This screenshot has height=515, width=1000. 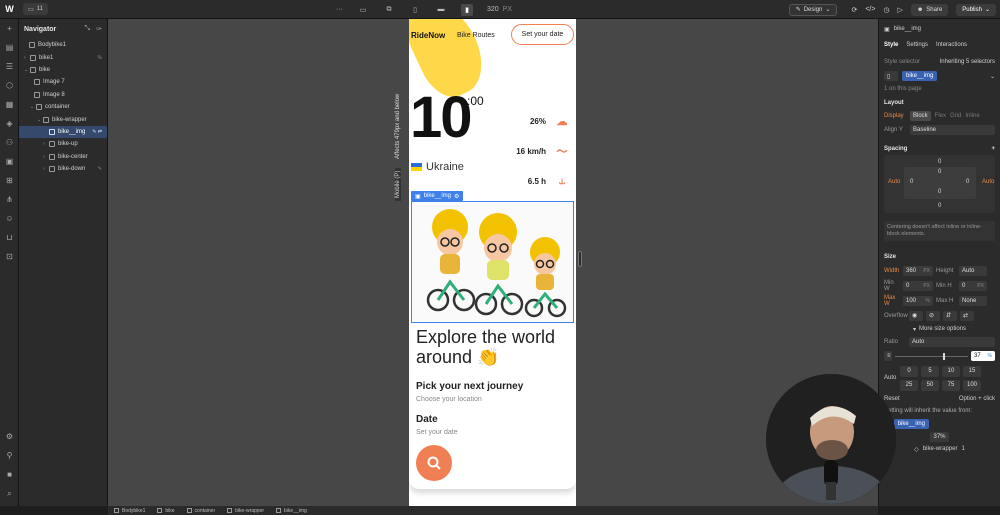 I want to click on margin-right: Auto, so click(x=988, y=182).